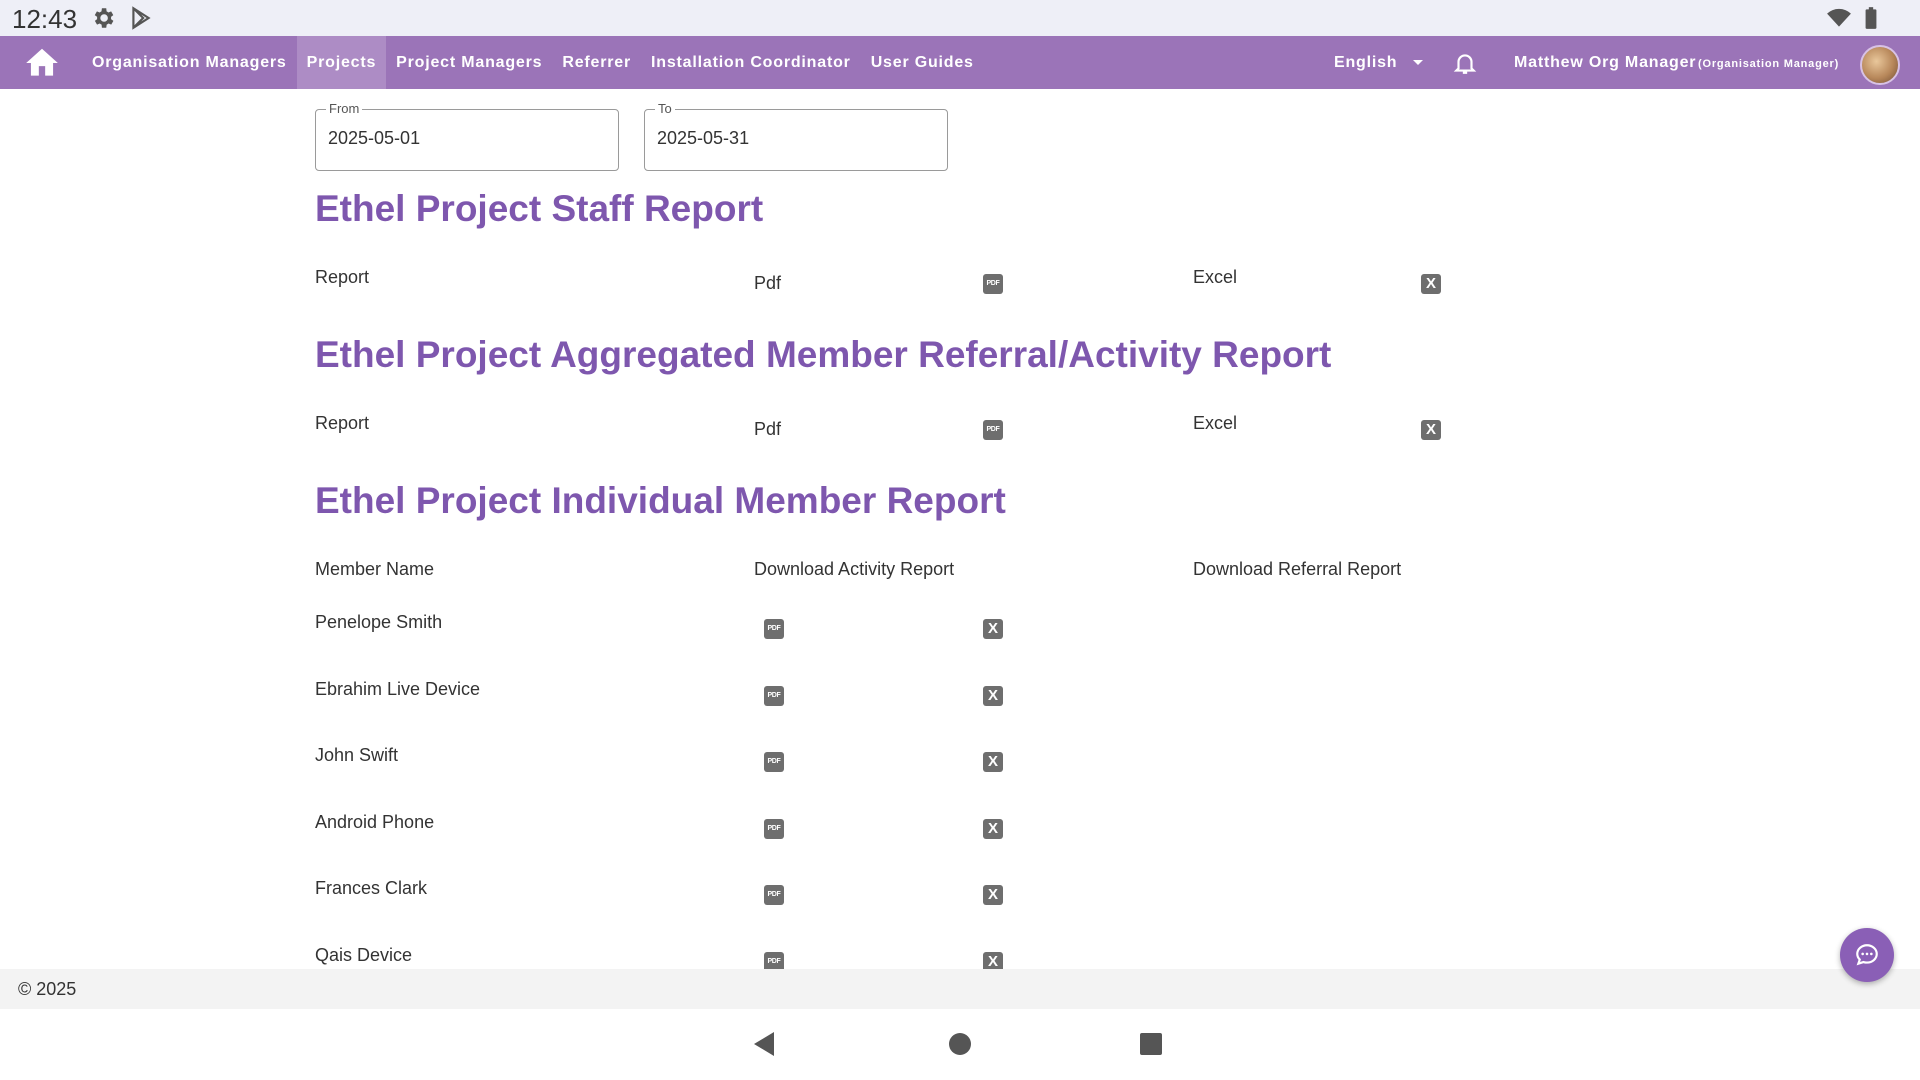 Image resolution: width=1920 pixels, height=1080 pixels. Describe the element at coordinates (463, 138) in the screenshot. I see `from-date-input` at that location.